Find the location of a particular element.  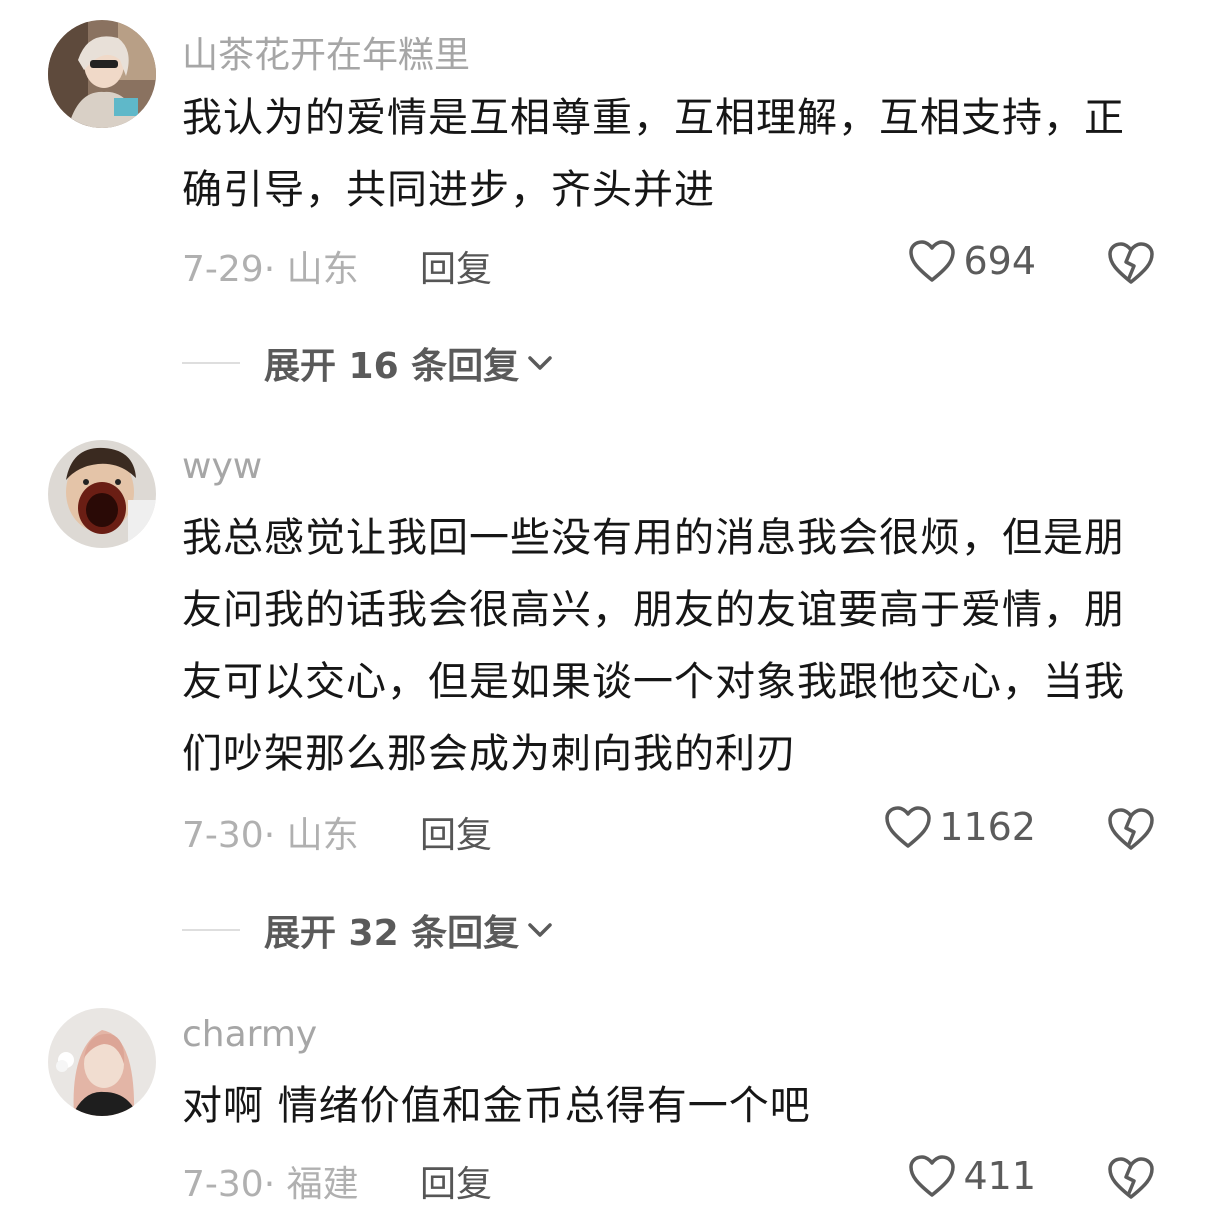

username: charmy is located at coordinates (249, 1034).